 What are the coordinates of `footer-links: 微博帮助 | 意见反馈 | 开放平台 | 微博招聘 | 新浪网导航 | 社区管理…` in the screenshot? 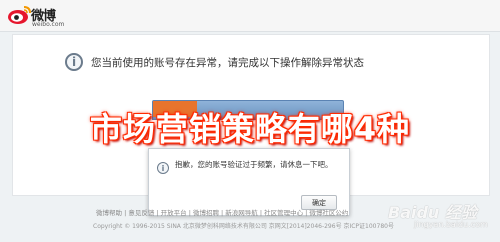 It's located at (222, 212).